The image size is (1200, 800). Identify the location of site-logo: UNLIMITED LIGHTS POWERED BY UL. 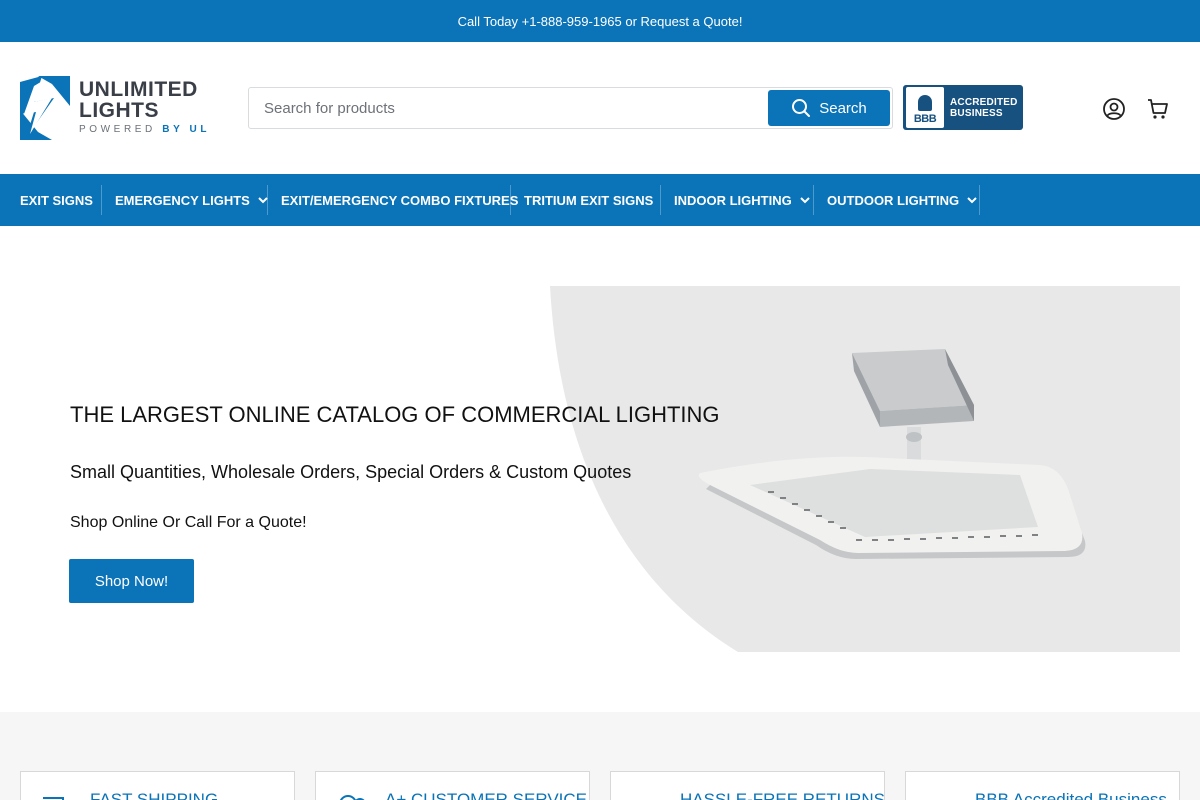
(115, 109).